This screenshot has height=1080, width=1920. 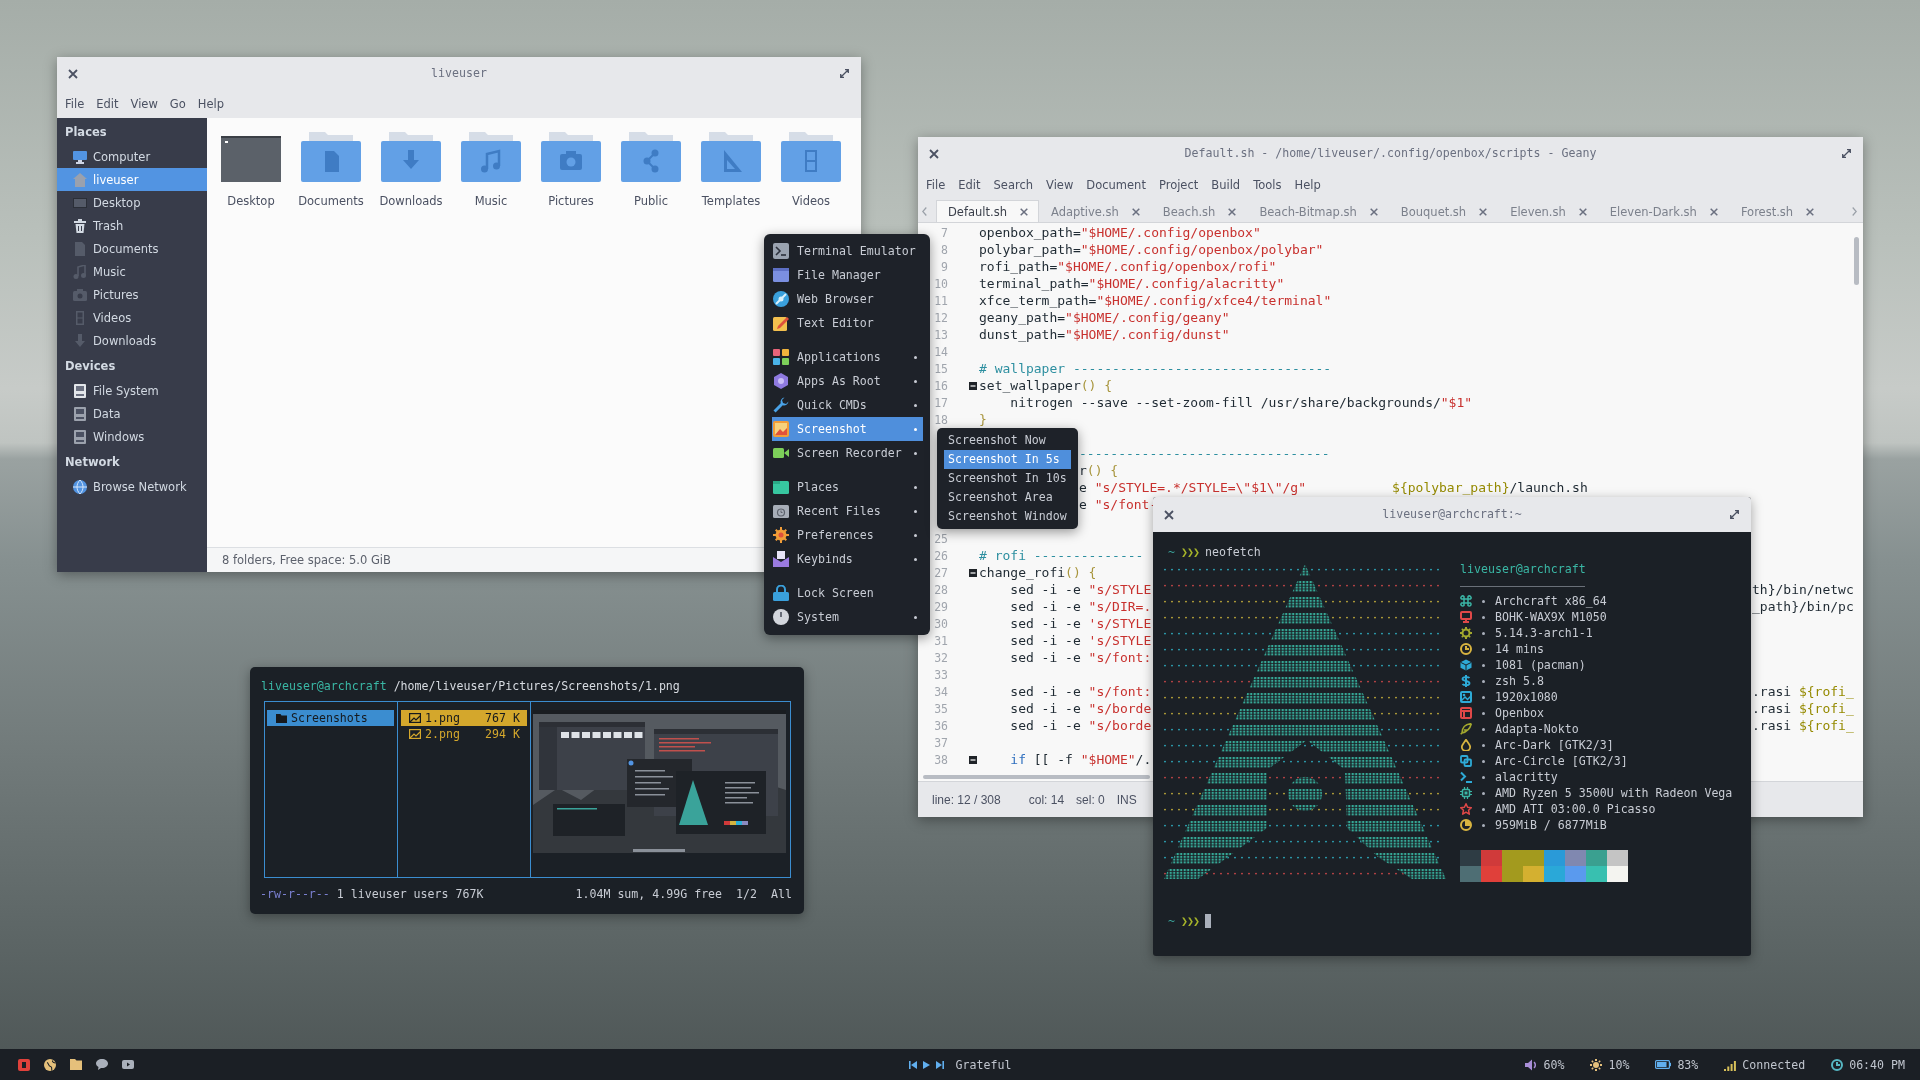 I want to click on folder-item: Pictures, so click(x=571, y=170).